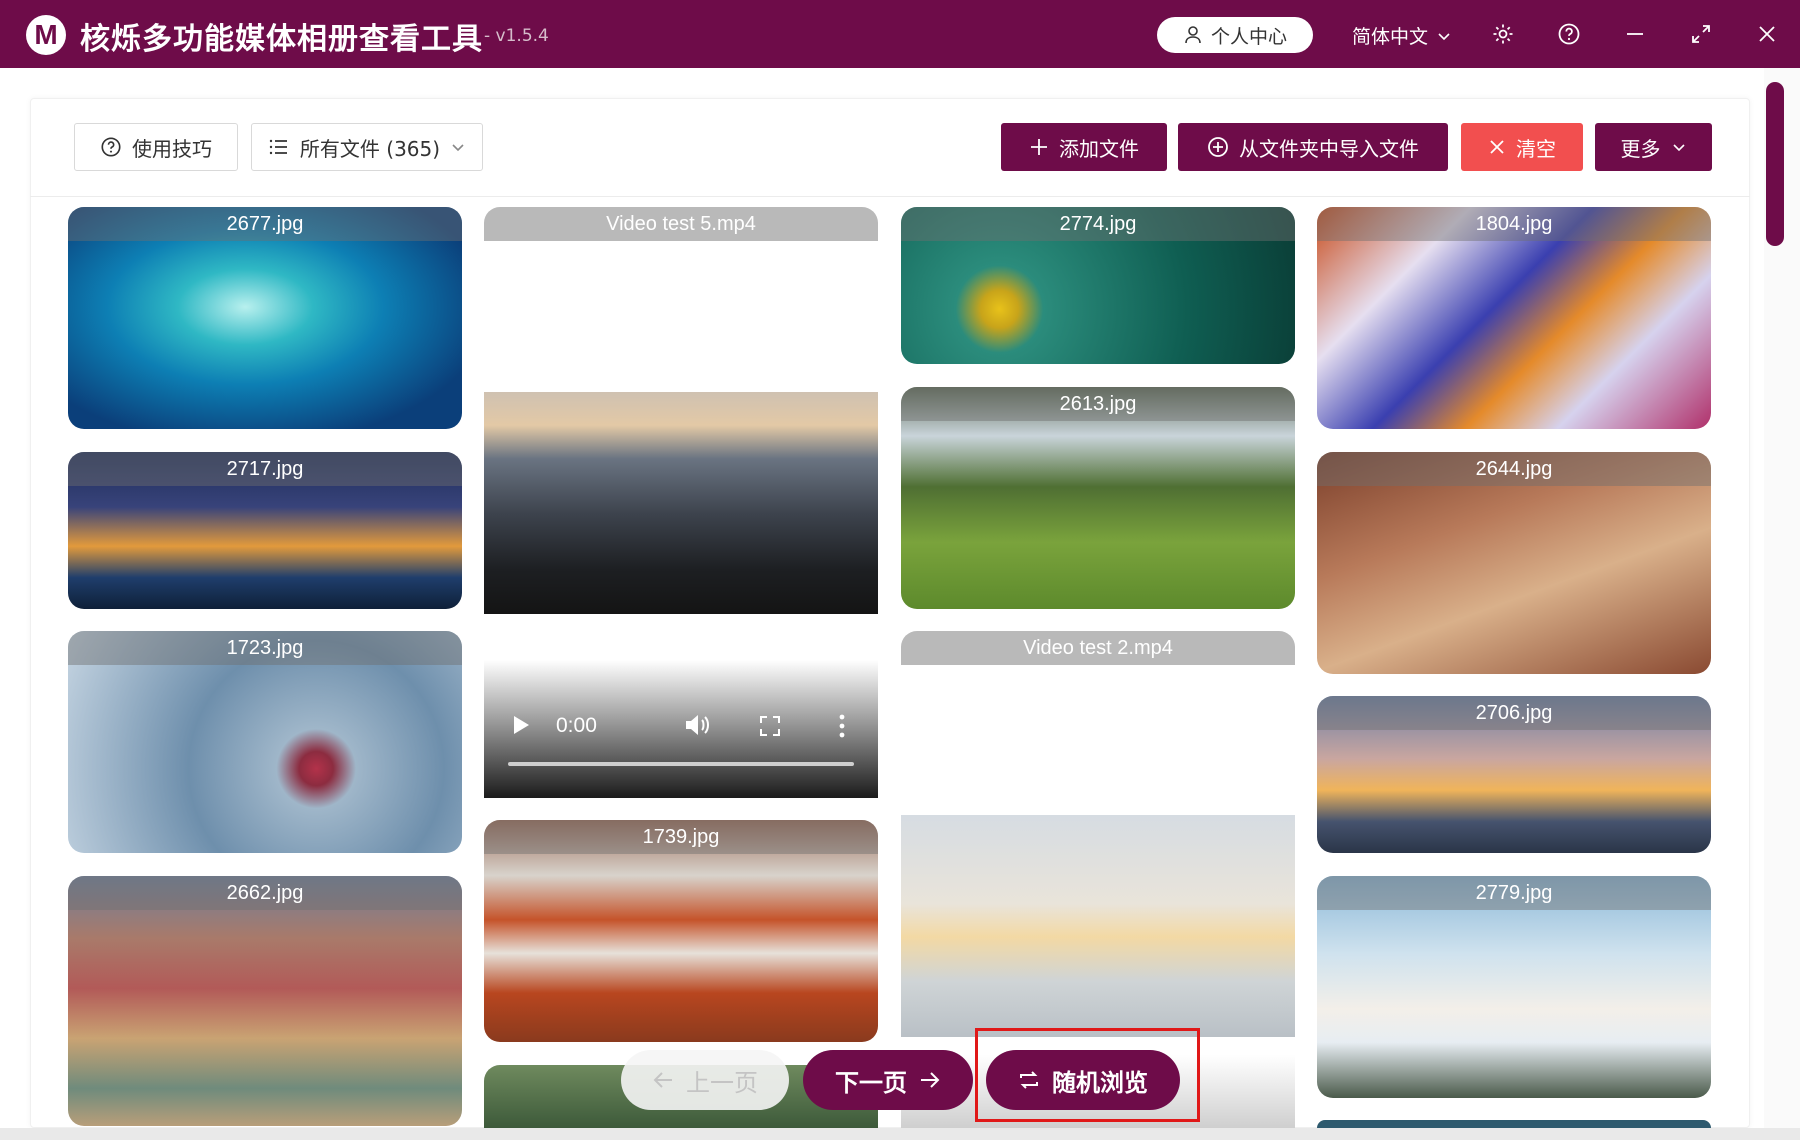  What do you see at coordinates (900, 34) in the screenshot?
I see `title-bar: M 核烁多功能媒体相册查看工具 - v1.5.4 个人中心 简体中文` at bounding box center [900, 34].